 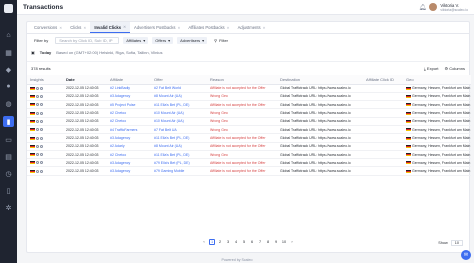 What do you see at coordinates (85, 80) in the screenshot?
I see `col-date: Date` at bounding box center [85, 80].